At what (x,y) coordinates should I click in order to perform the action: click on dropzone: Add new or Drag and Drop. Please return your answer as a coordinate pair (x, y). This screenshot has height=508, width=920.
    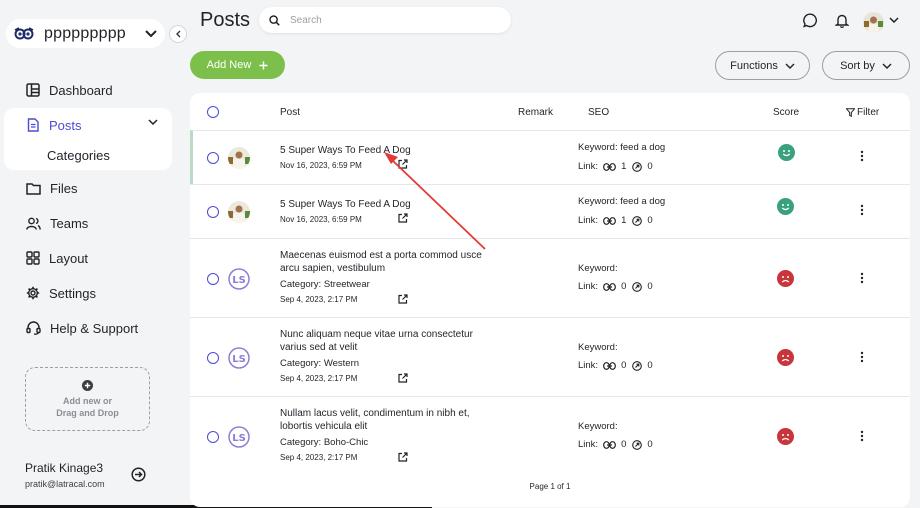
    Looking at the image, I should click on (87, 399).